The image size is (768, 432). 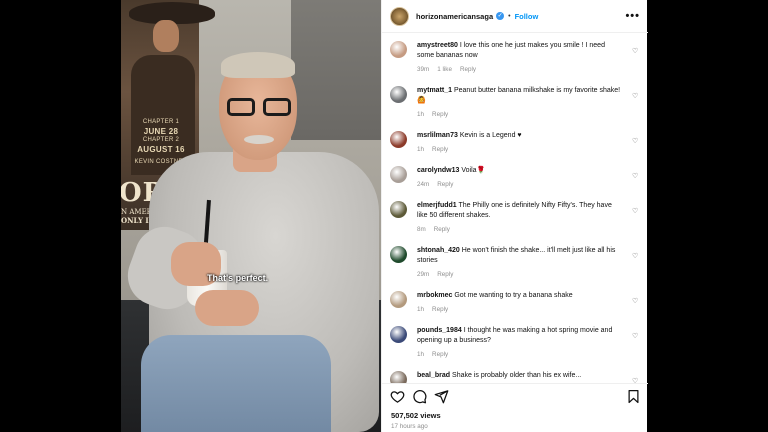 I want to click on account-avatar, so click(x=399, y=16).